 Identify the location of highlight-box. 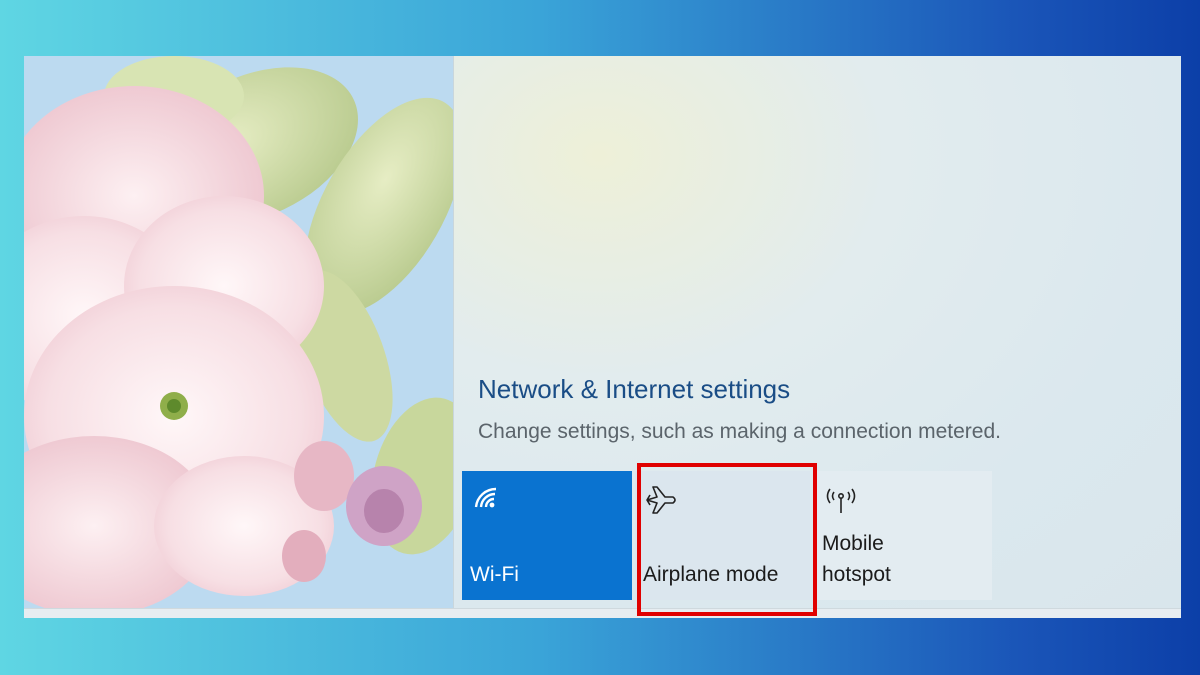
(727, 539).